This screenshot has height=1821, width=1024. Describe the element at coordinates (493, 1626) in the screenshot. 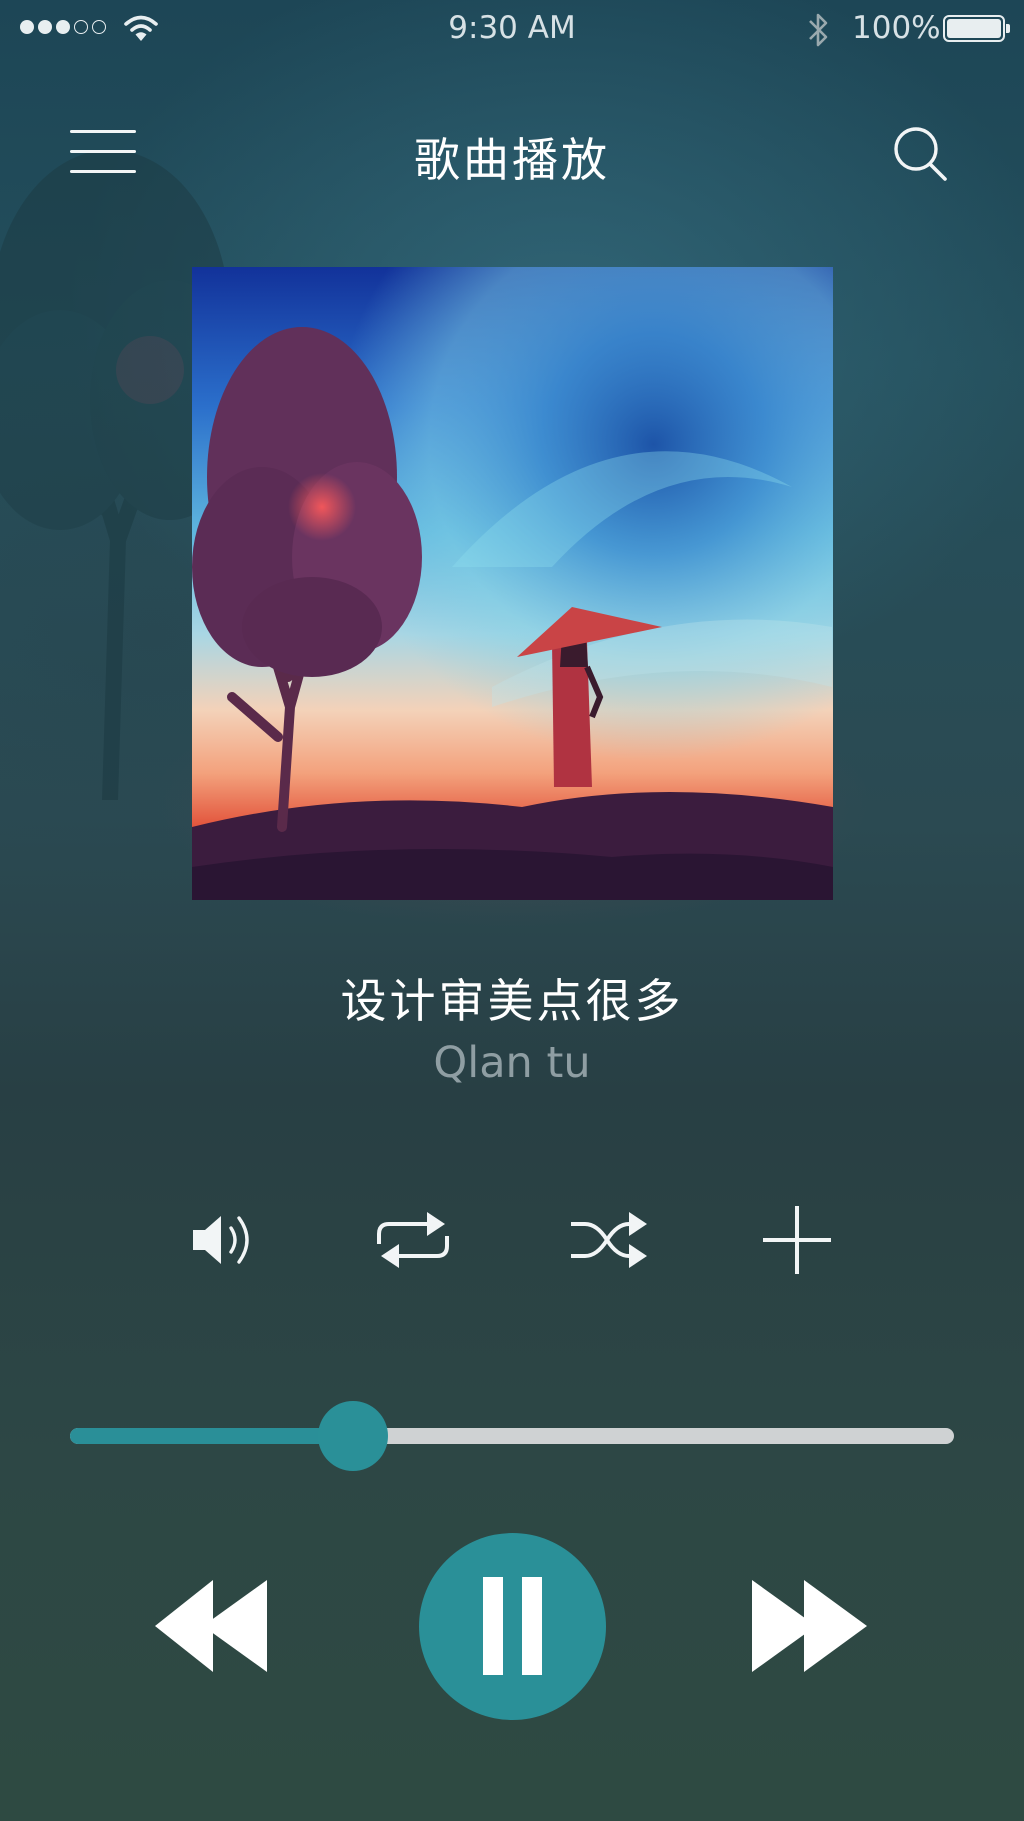

I see `pause-icon` at that location.